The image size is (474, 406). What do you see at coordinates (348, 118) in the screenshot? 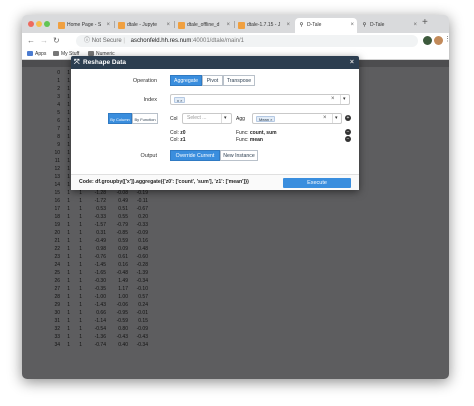
I see `add-aggregation-button: +` at bounding box center [348, 118].